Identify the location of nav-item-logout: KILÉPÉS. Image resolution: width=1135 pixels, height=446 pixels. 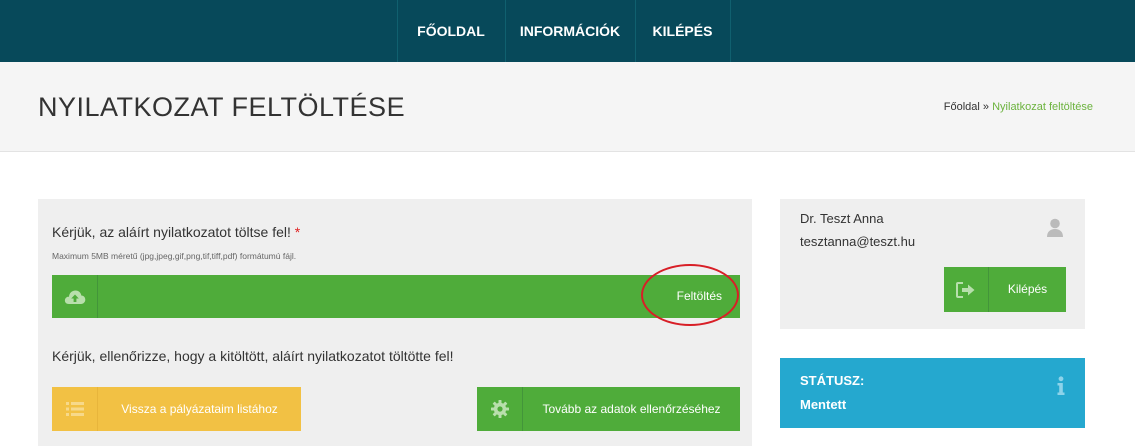
(682, 31).